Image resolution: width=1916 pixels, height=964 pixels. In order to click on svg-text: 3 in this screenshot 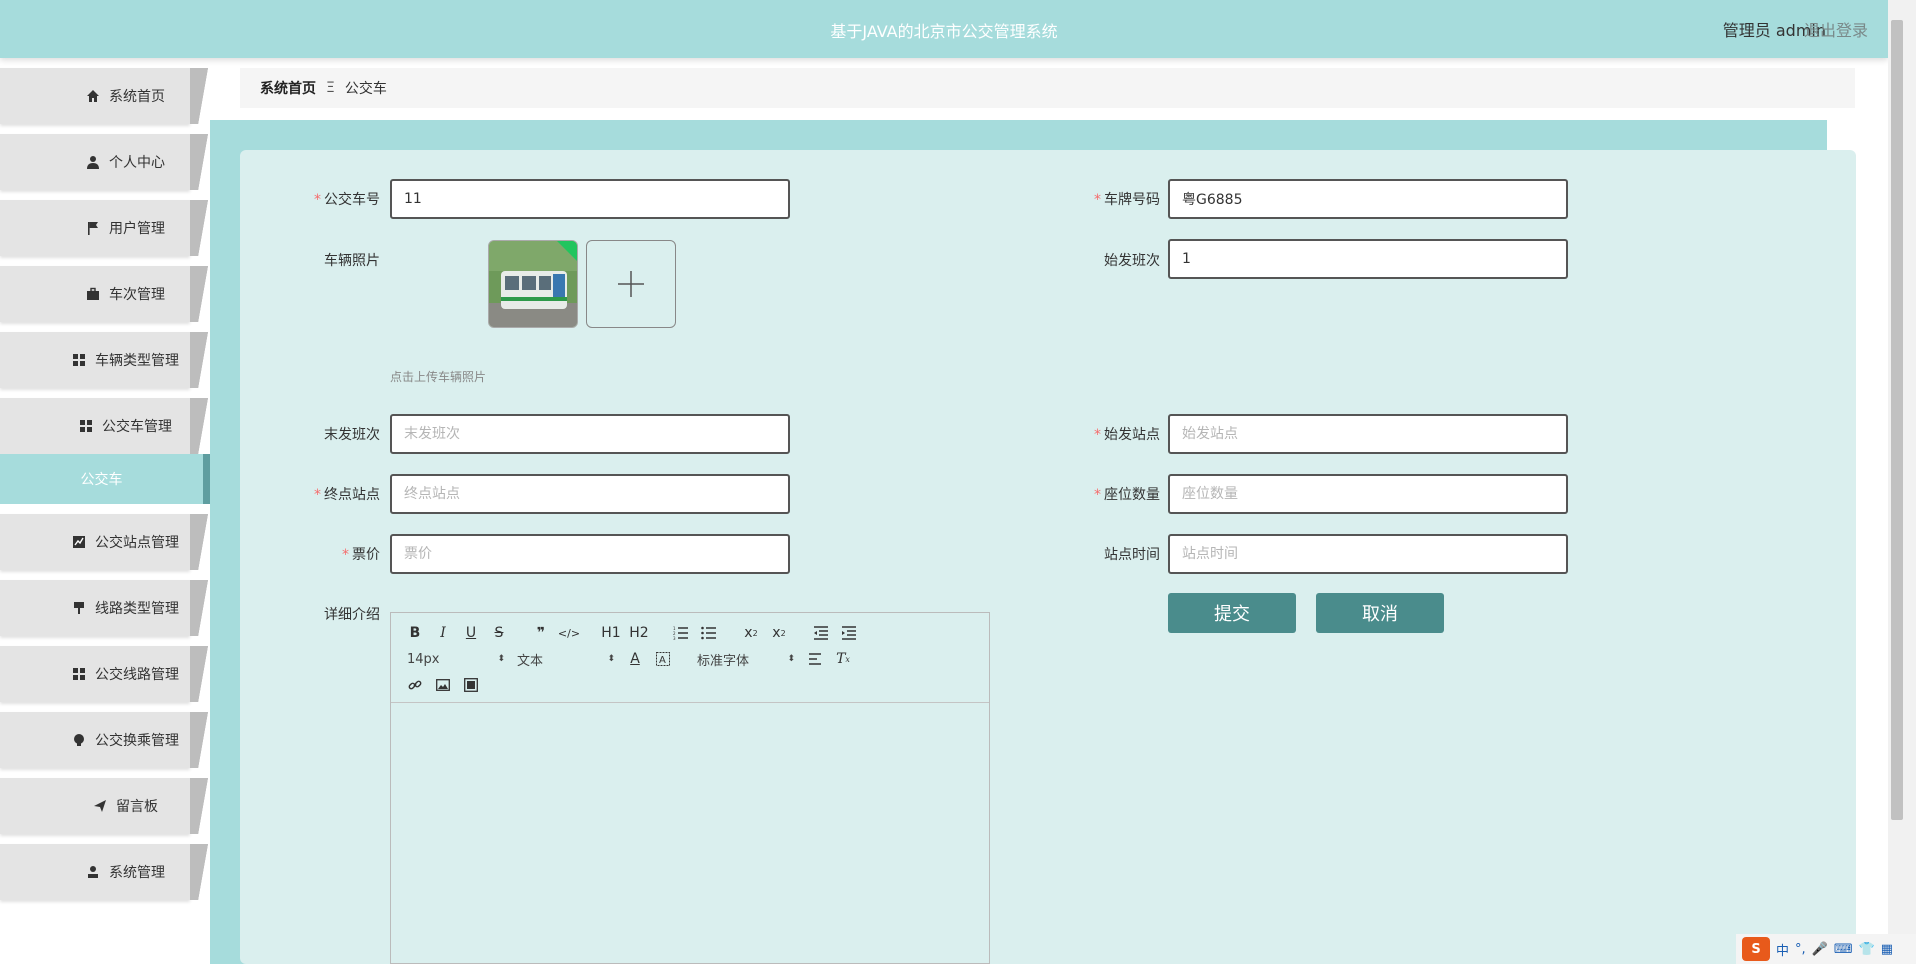, I will do `click(674, 638)`.